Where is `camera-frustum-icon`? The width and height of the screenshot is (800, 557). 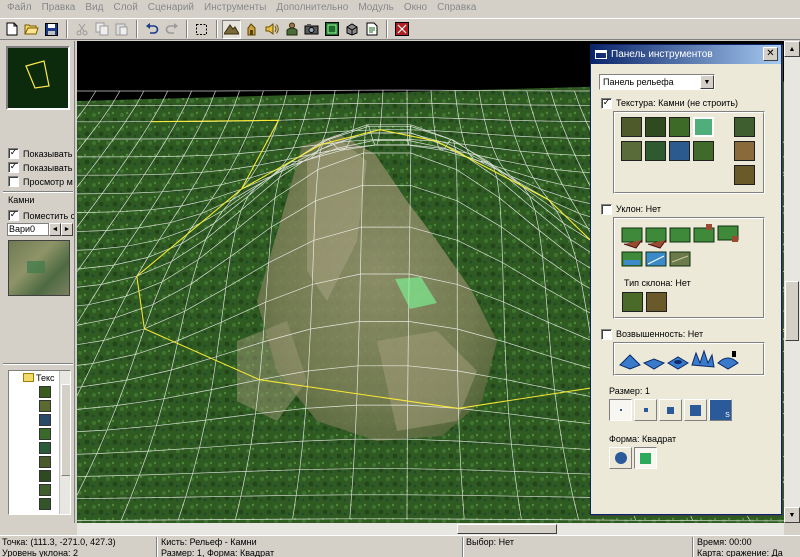
camera-frustum-icon is located at coordinates (37, 74).